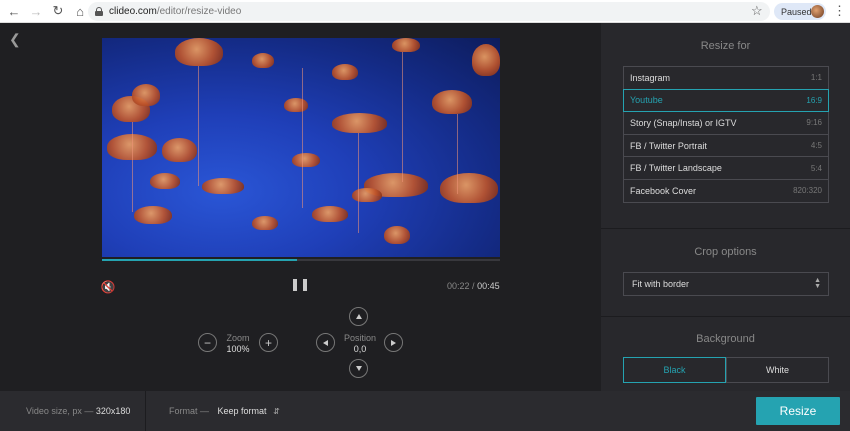 The height and width of the screenshot is (431, 850). Describe the element at coordinates (429, 11) in the screenshot. I see `address-bar: clideo.com/editor/resize-video` at that location.